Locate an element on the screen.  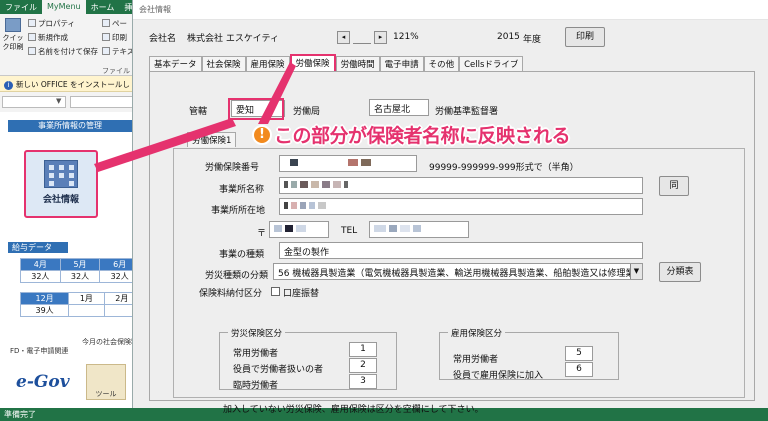
employment-regular-code: 5 is located at coordinates (579, 353).